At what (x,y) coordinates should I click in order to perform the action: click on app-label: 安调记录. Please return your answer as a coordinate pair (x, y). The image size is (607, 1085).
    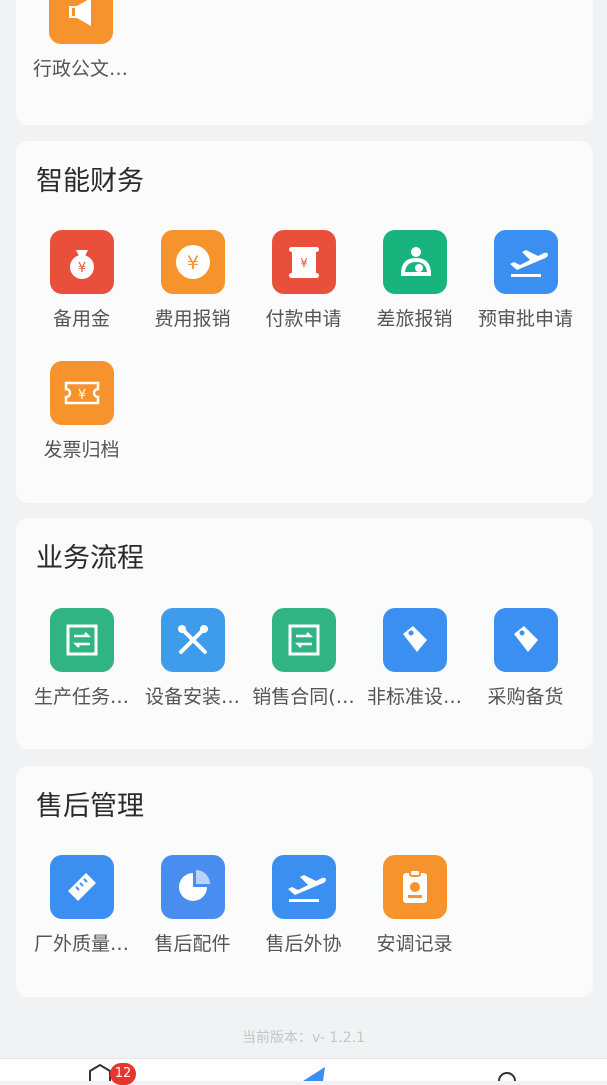
    Looking at the image, I should click on (414, 944).